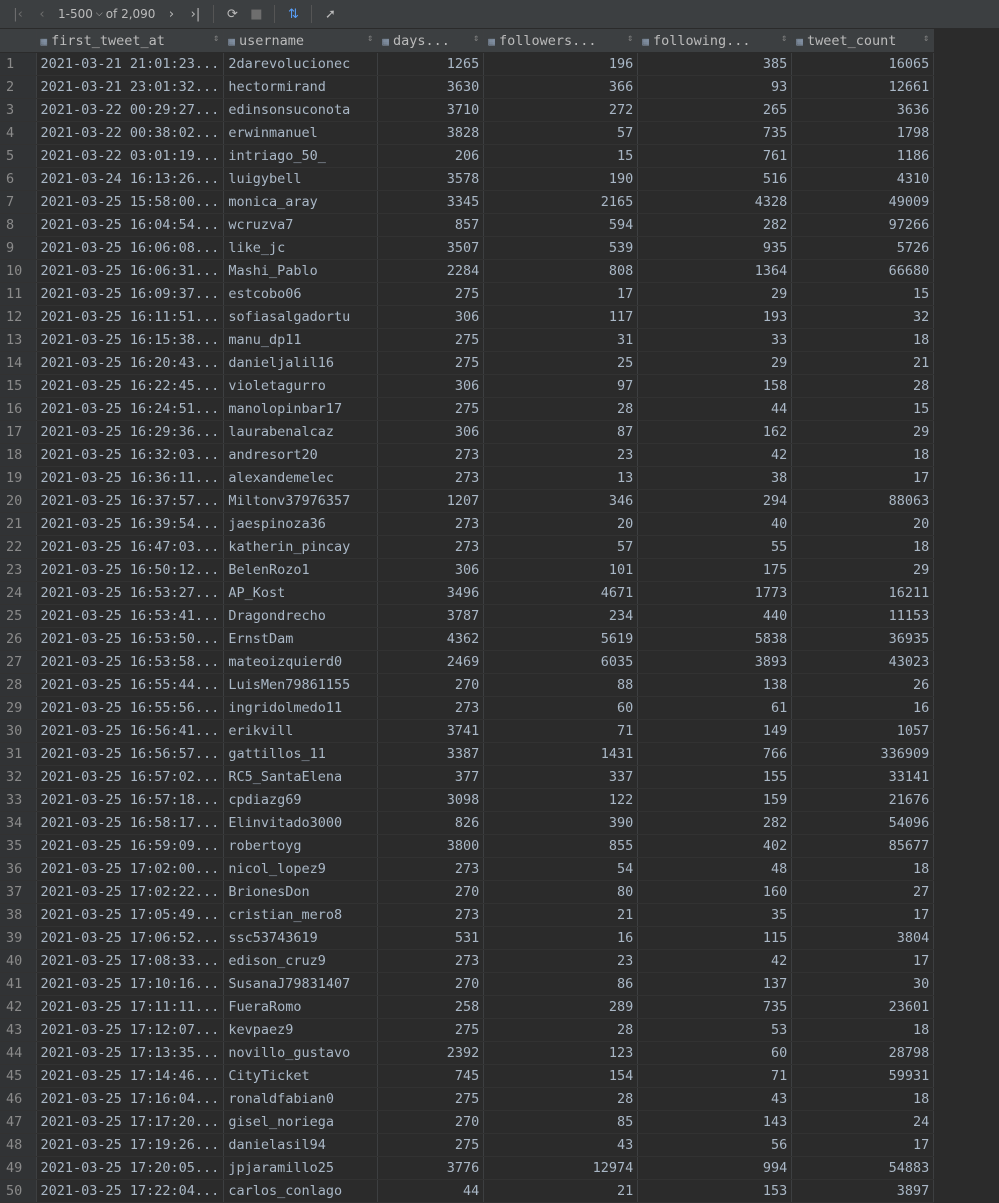 This screenshot has height=1203, width=999. I want to click on table-cell: edison_cruz9, so click(301, 961).